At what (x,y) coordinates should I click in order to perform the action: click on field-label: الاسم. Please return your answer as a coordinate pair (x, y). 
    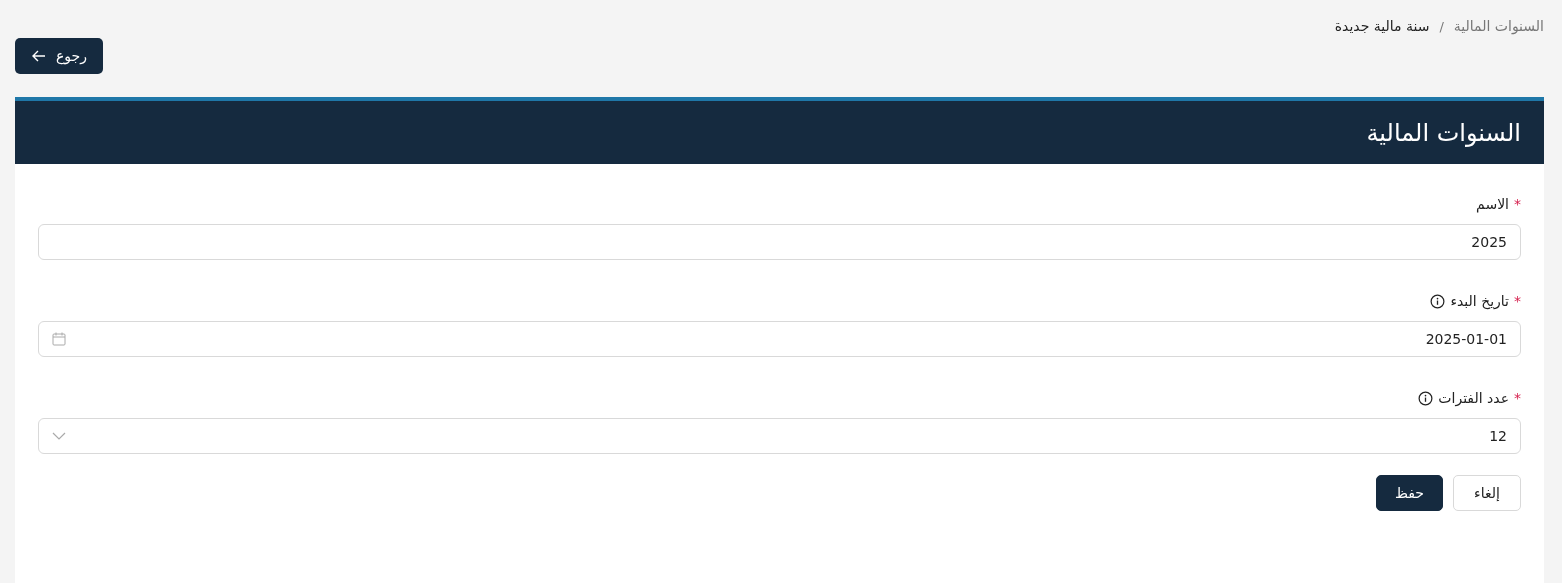
    Looking at the image, I should click on (1492, 204).